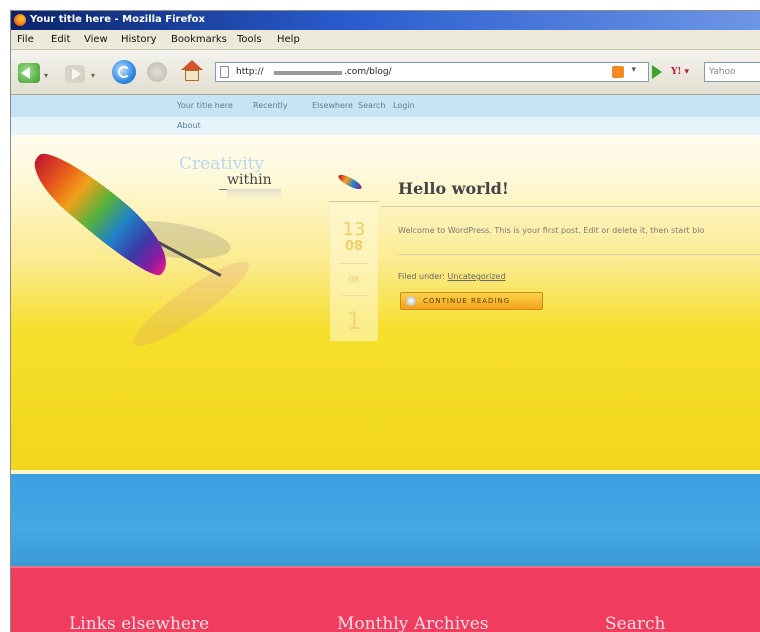  I want to click on forward-button, so click(75, 74).